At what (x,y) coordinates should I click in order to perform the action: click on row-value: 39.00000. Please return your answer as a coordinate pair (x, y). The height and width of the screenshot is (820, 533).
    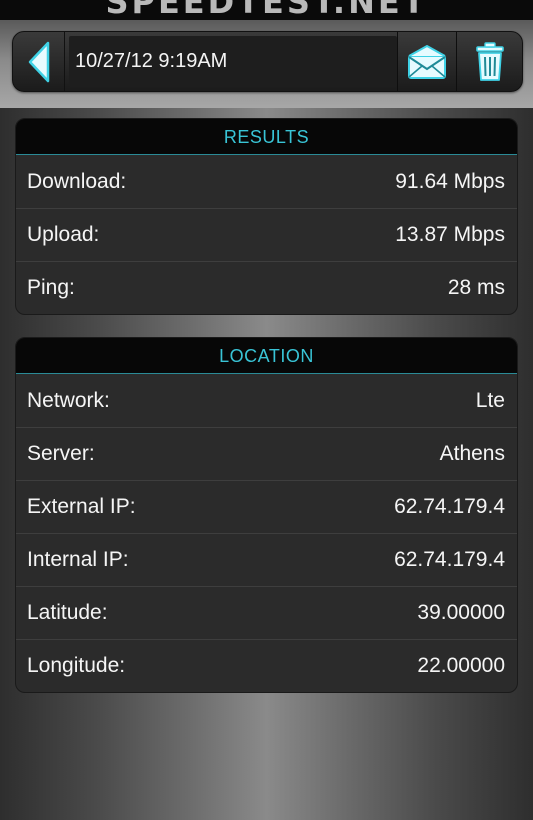
    Looking at the image, I should click on (461, 612).